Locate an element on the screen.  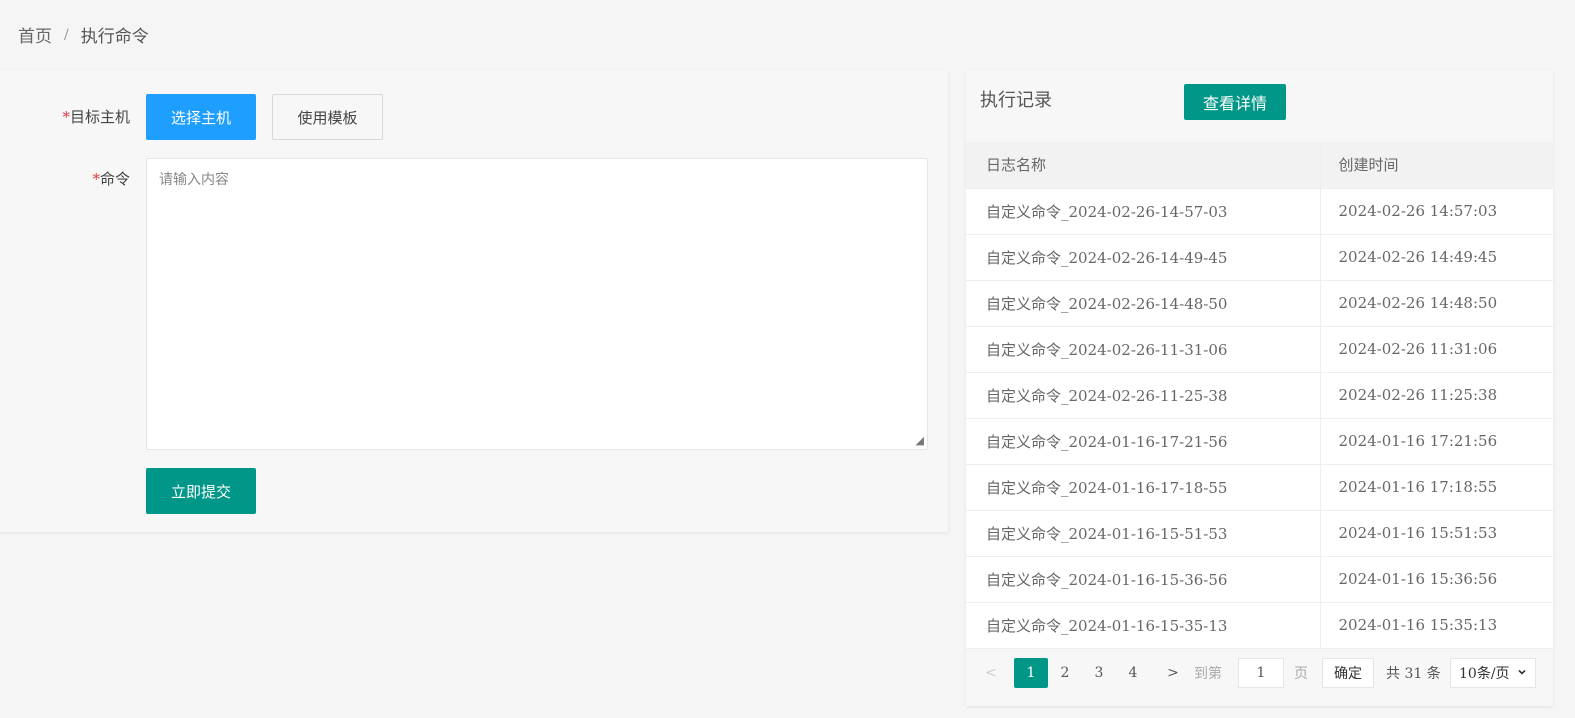
page-size-value: 10条/页 is located at coordinates (1484, 674).